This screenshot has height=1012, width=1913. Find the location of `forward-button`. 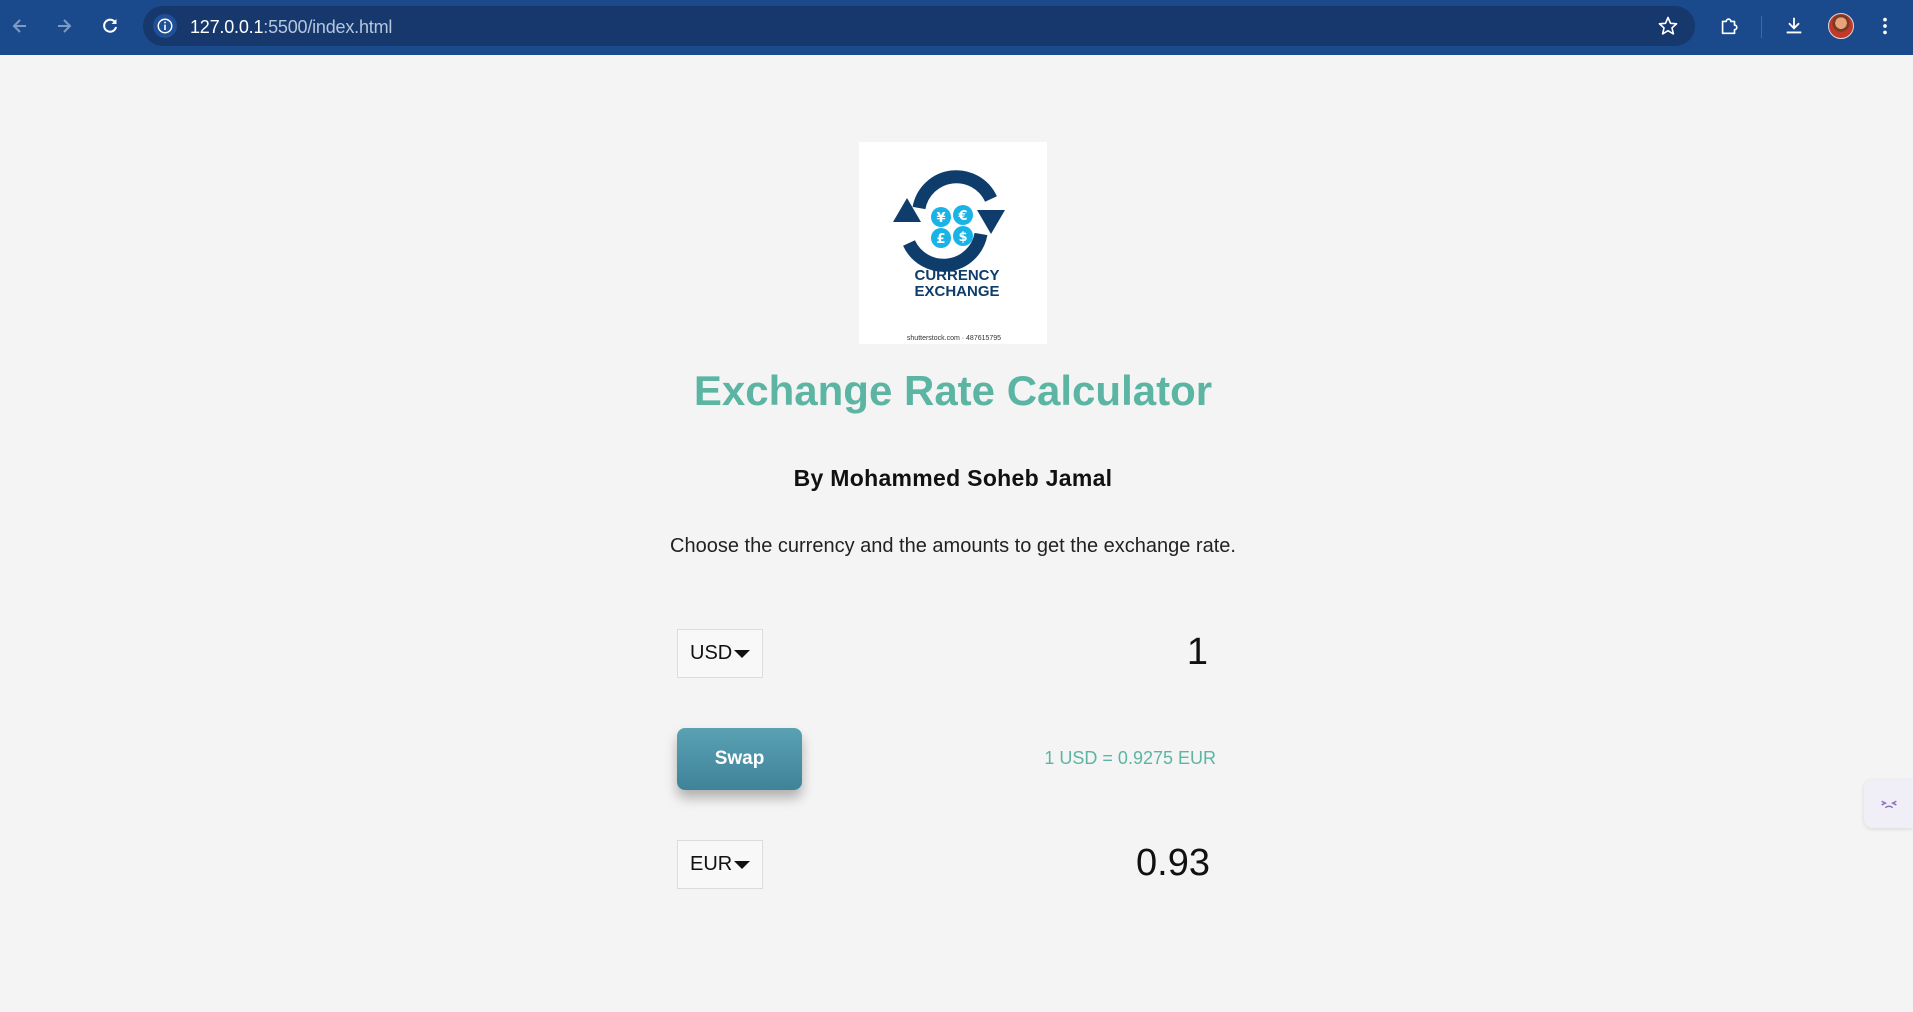

forward-button is located at coordinates (64, 26).